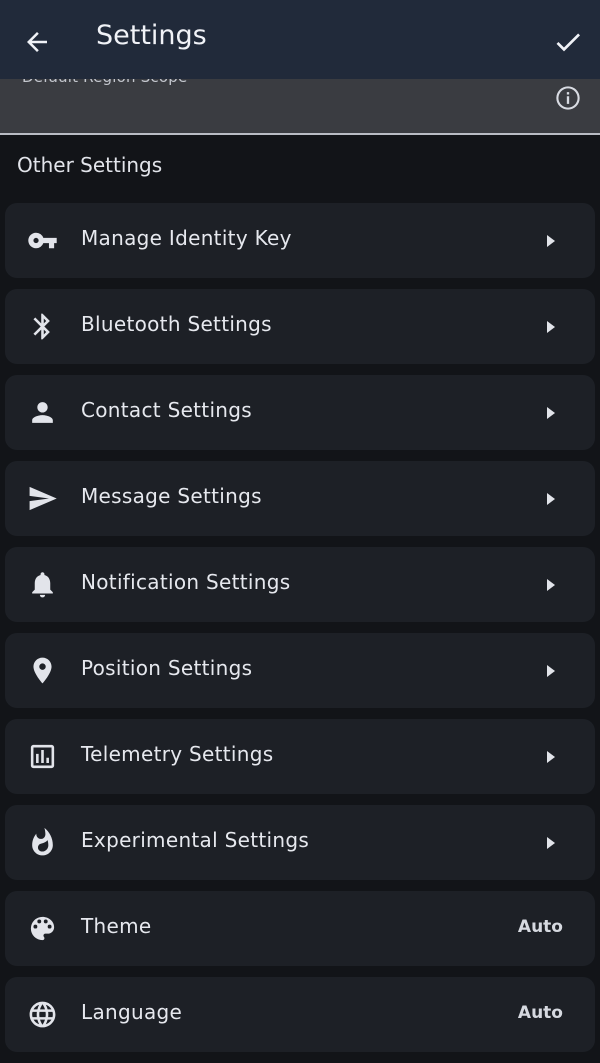 This screenshot has height=1063, width=600. Describe the element at coordinates (195, 840) in the screenshot. I see `item-label: Experimental Settings` at that location.